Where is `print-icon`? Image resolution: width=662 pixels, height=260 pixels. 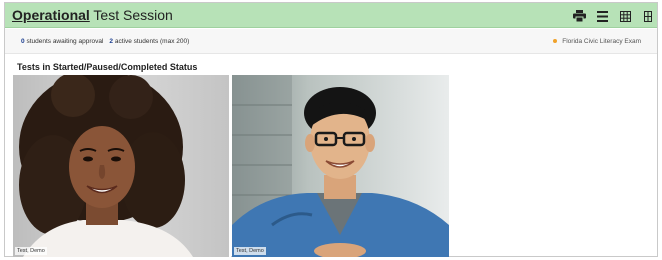 print-icon is located at coordinates (579, 16).